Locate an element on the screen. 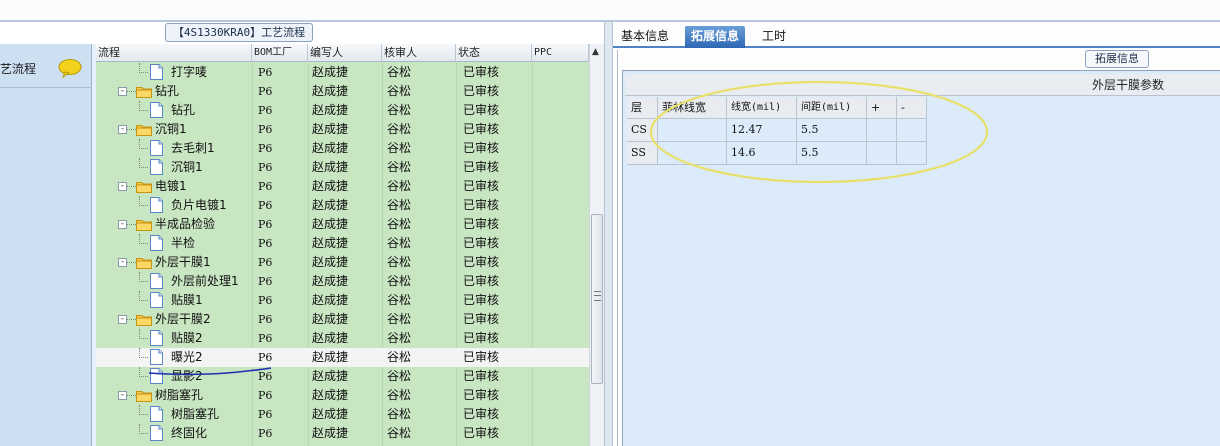 The width and height of the screenshot is (1220, 446). column-header-writer: 编写人 is located at coordinates (345, 53).